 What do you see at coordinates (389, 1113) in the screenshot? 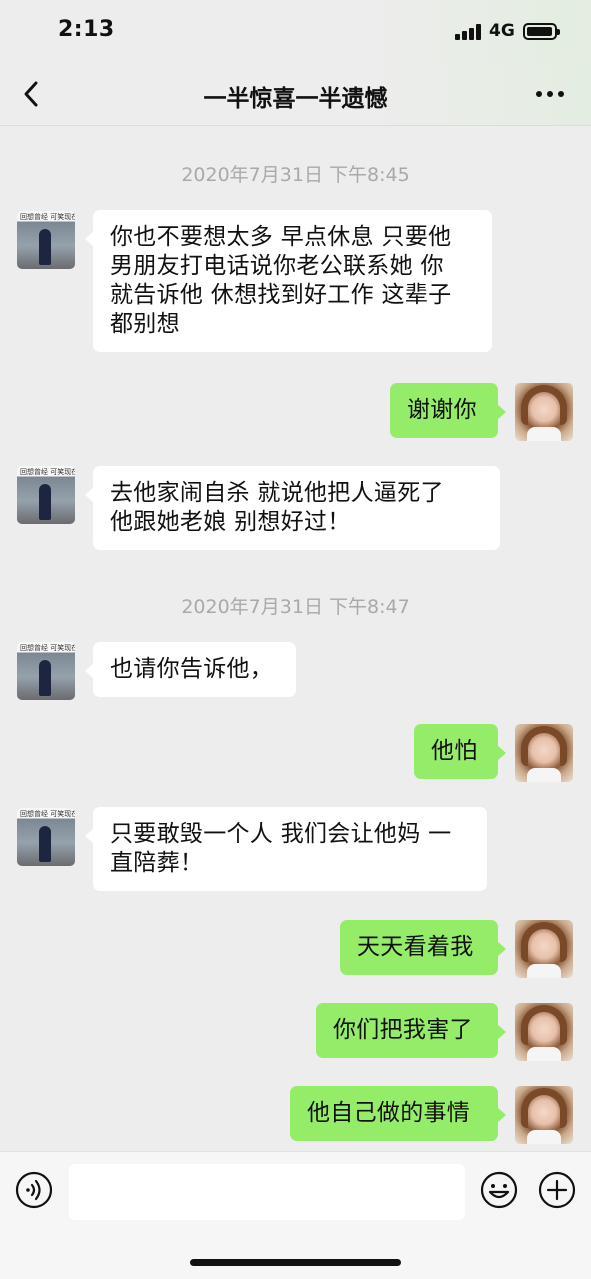
I see `message-line: 他自己做的事情` at bounding box center [389, 1113].